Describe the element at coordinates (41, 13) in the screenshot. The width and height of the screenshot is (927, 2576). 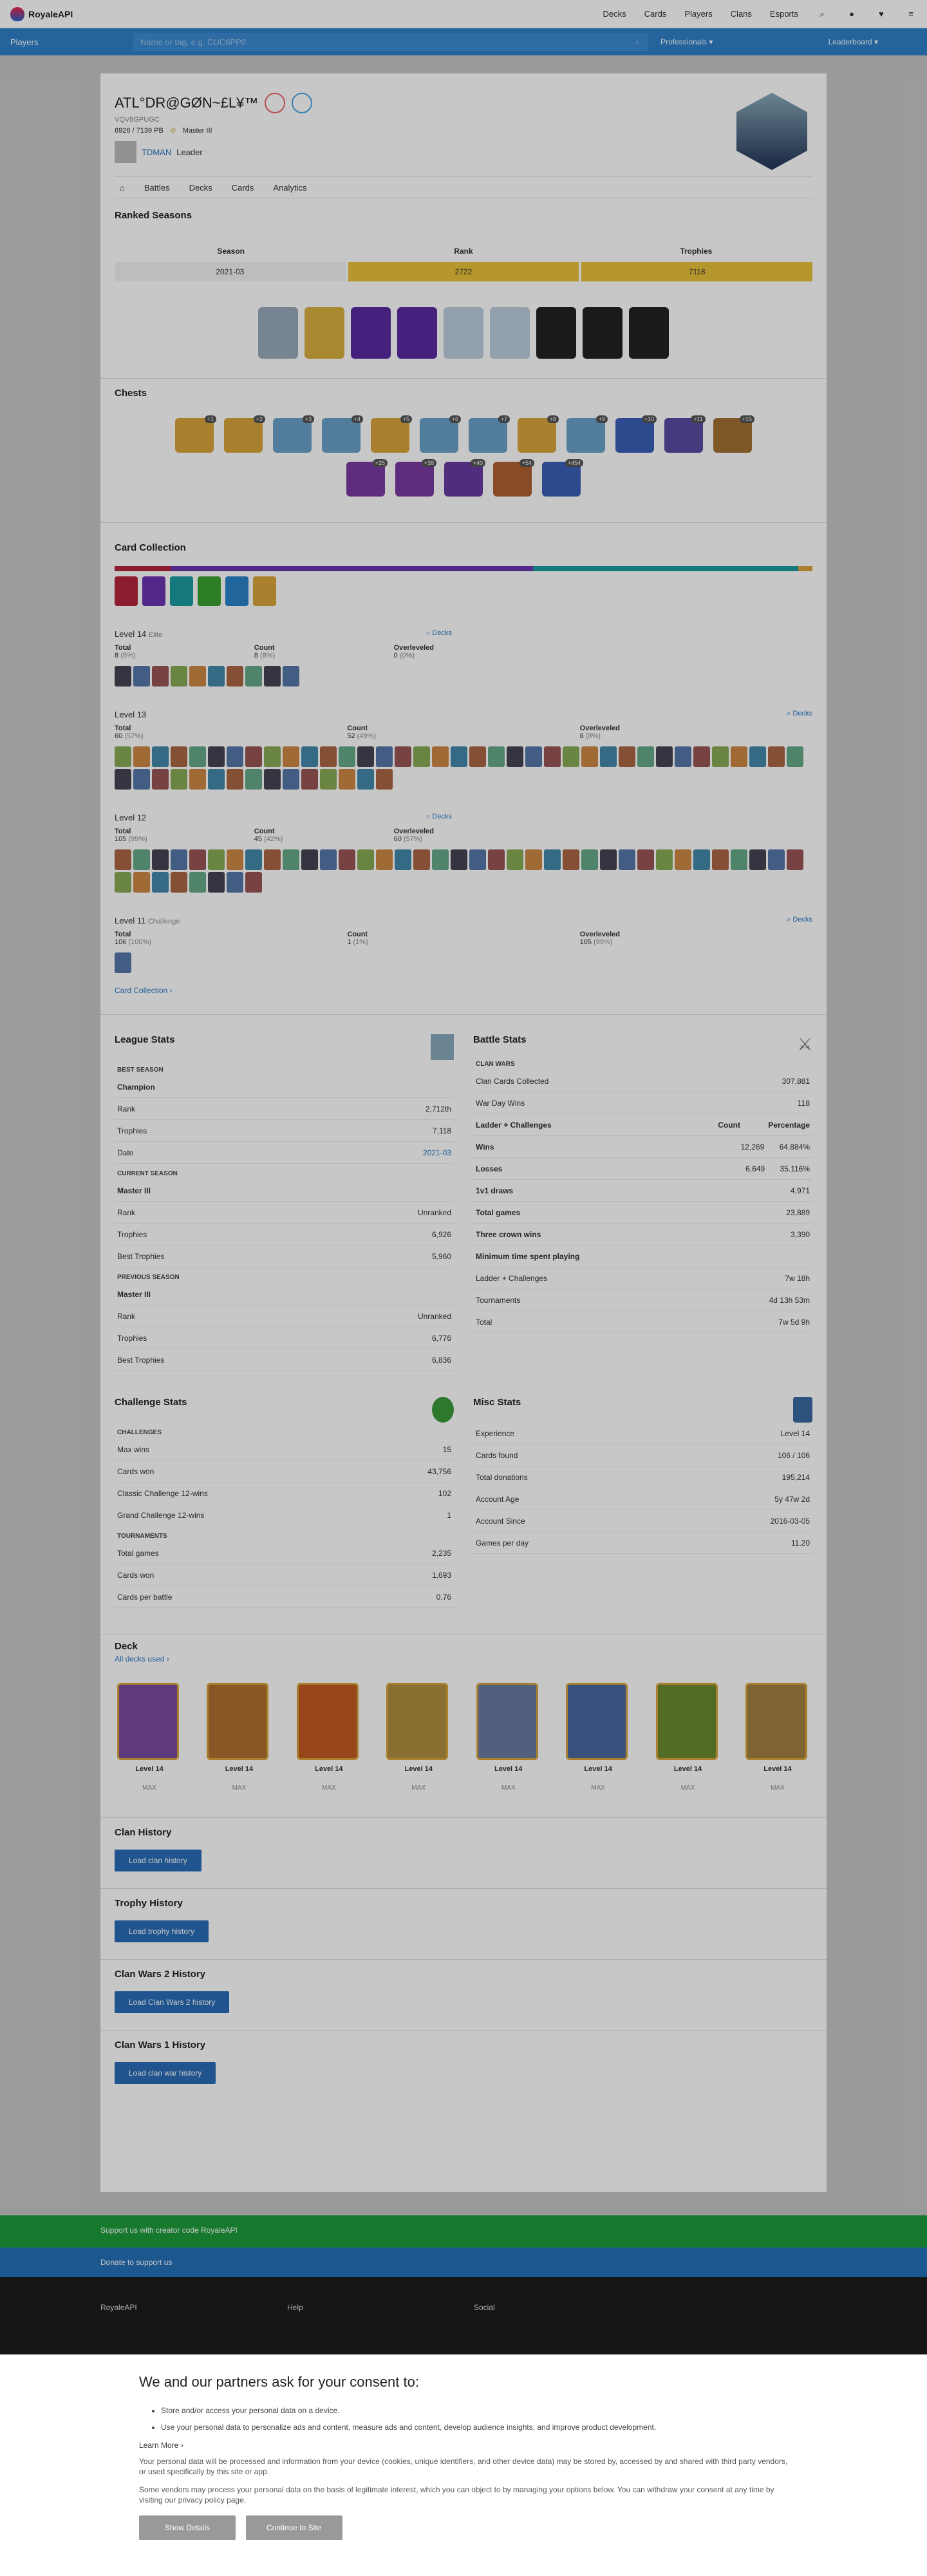
I see `brand-logo: RoyaleAPI` at that location.